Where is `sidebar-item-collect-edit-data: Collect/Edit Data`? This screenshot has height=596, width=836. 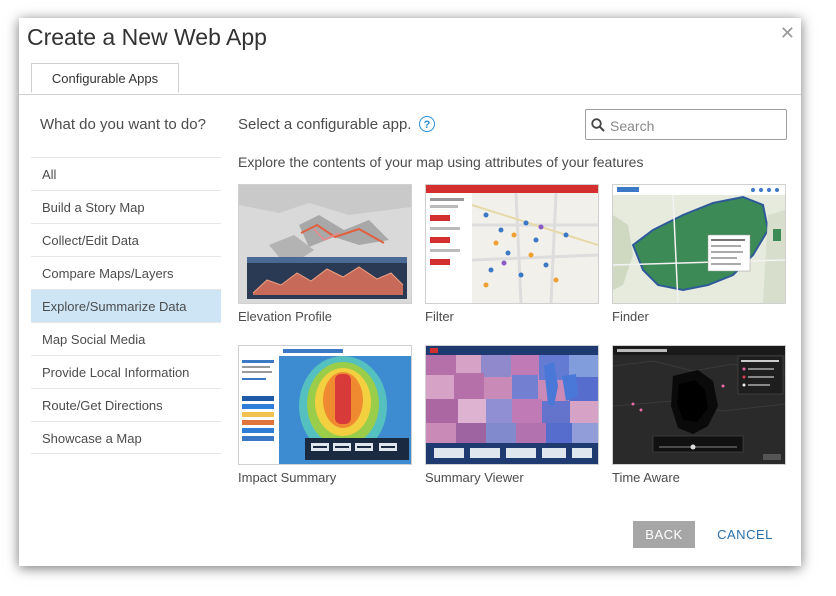 sidebar-item-collect-edit-data: Collect/Edit Data is located at coordinates (126, 239).